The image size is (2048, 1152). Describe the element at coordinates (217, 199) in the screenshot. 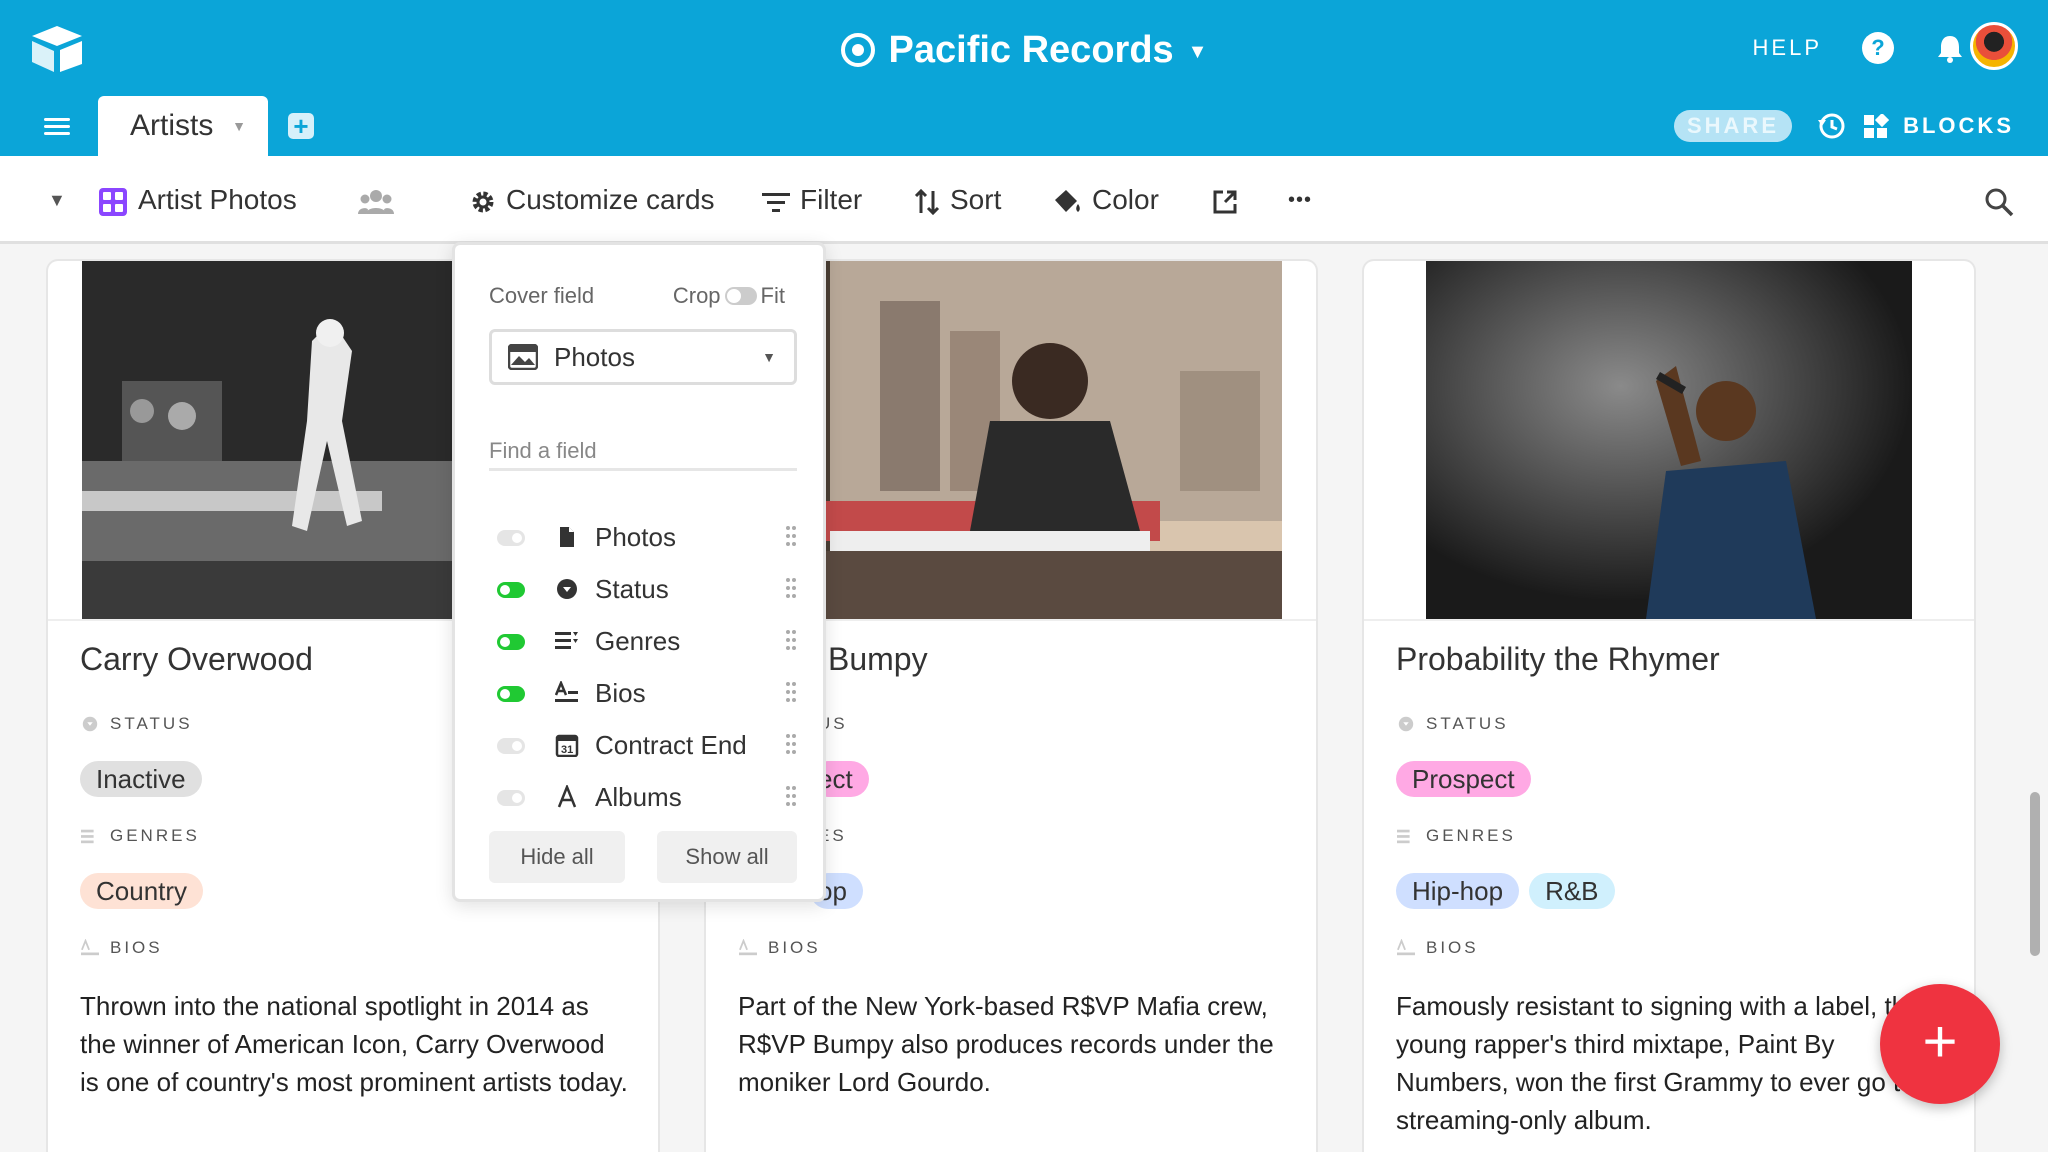

I see `view-name: Artist Photos` at that location.